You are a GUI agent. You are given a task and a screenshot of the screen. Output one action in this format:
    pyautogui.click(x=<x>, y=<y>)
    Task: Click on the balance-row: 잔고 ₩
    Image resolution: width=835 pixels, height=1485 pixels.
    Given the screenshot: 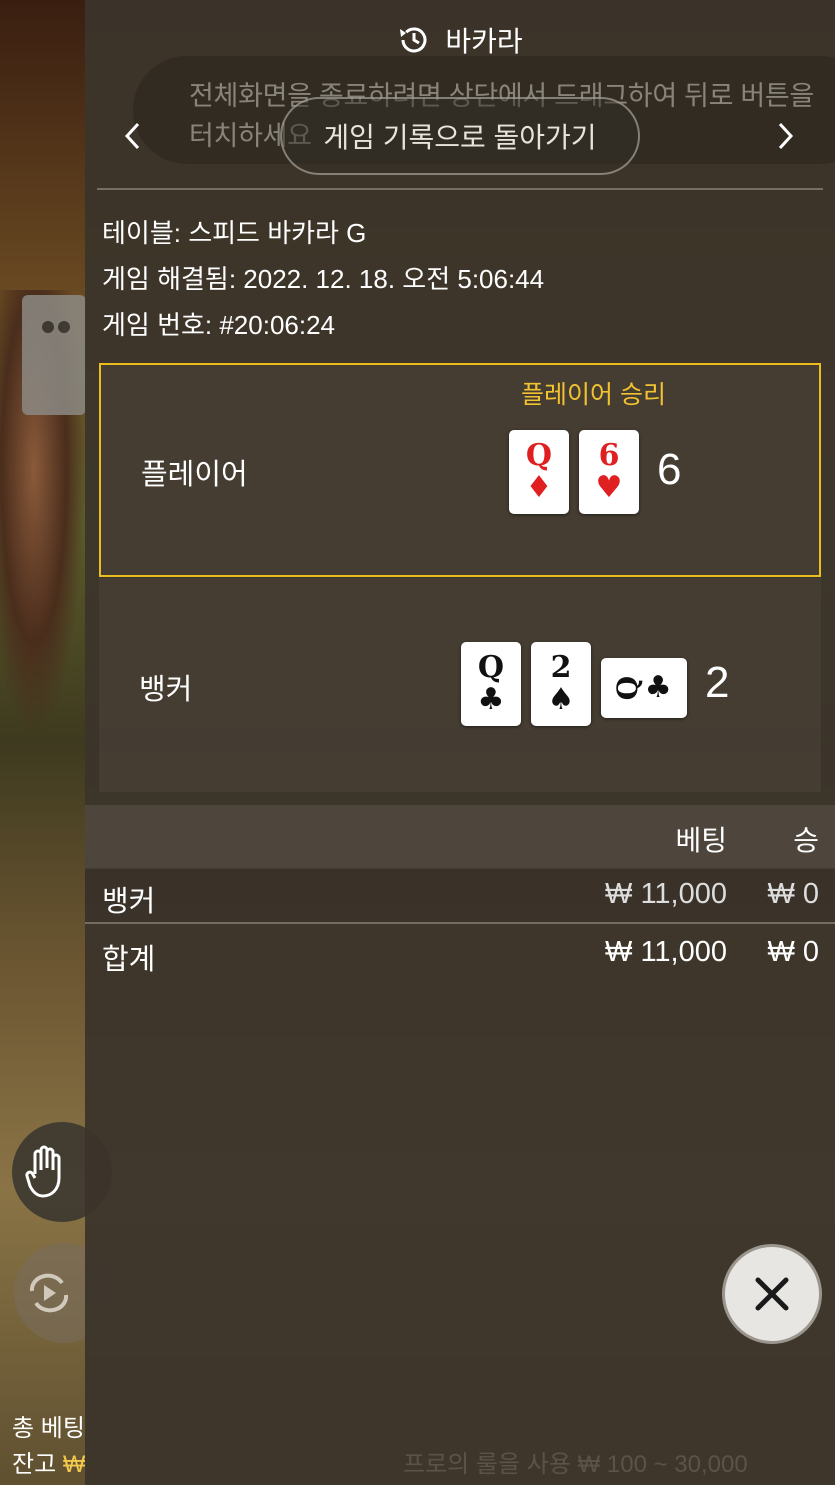 What is the action you would take?
    pyautogui.click(x=52, y=1461)
    